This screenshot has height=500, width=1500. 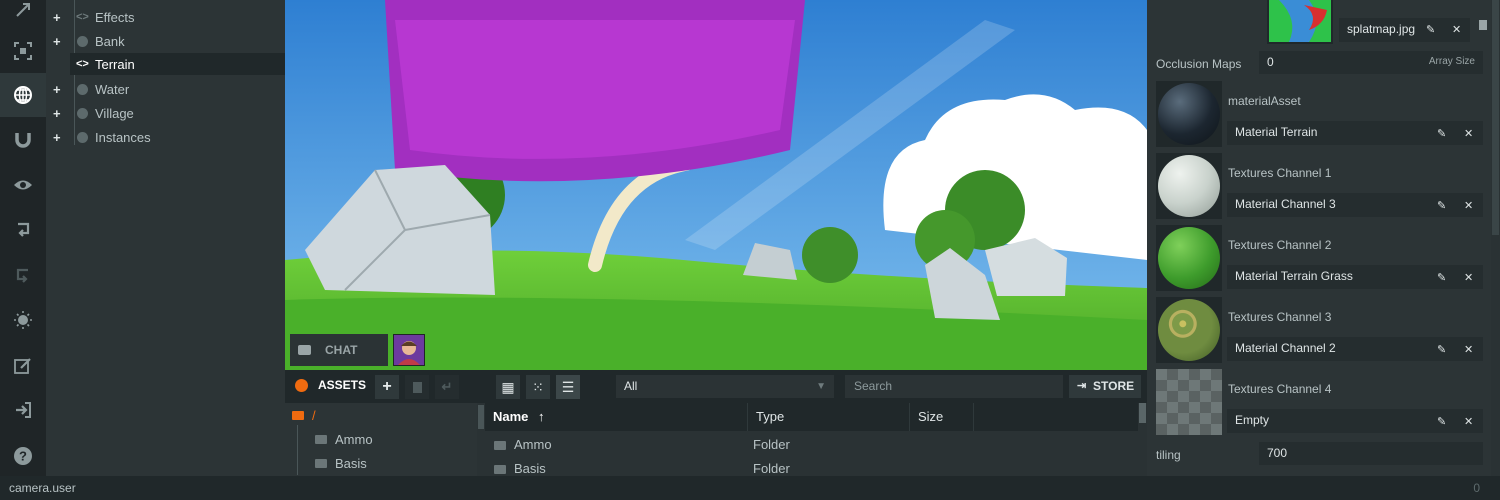 What do you see at coordinates (165, 89) in the screenshot?
I see `hierarchy-item-water: + Water` at bounding box center [165, 89].